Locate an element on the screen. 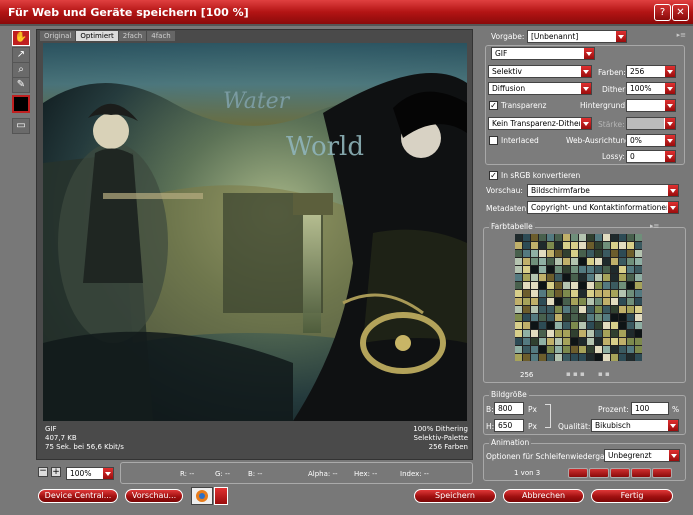 The width and height of the screenshot is (693, 515). help-button: ? is located at coordinates (662, 12).